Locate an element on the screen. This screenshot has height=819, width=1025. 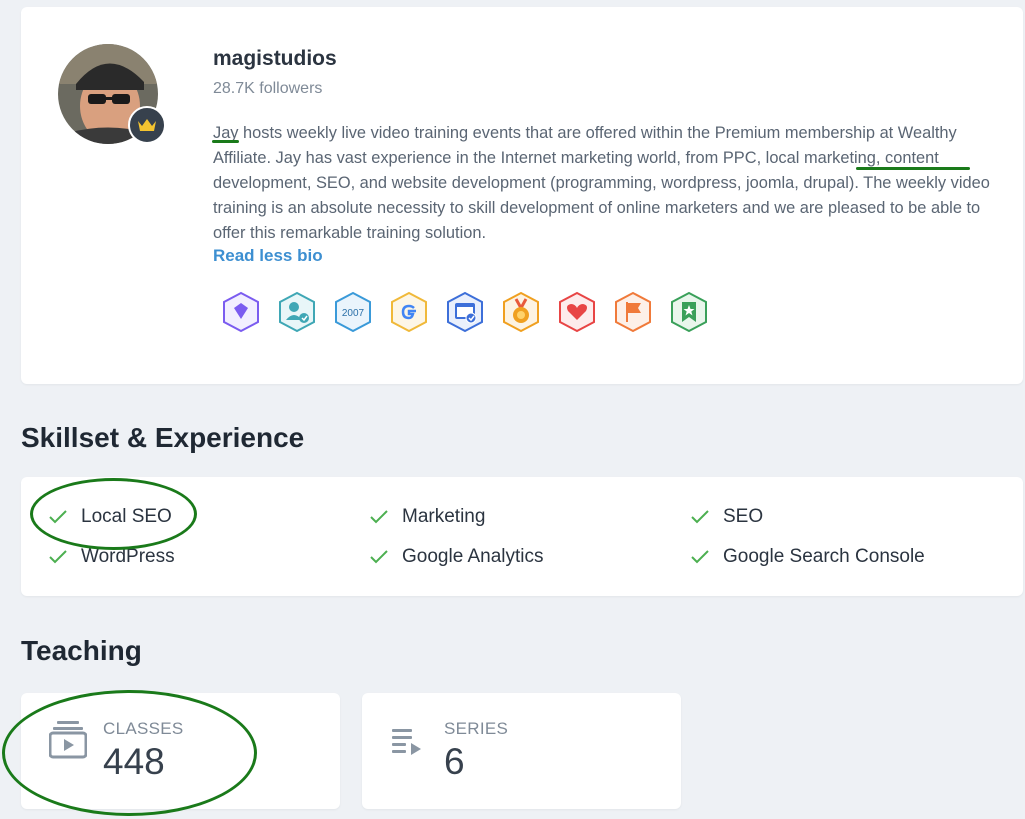
username: magistudios is located at coordinates (275, 59).